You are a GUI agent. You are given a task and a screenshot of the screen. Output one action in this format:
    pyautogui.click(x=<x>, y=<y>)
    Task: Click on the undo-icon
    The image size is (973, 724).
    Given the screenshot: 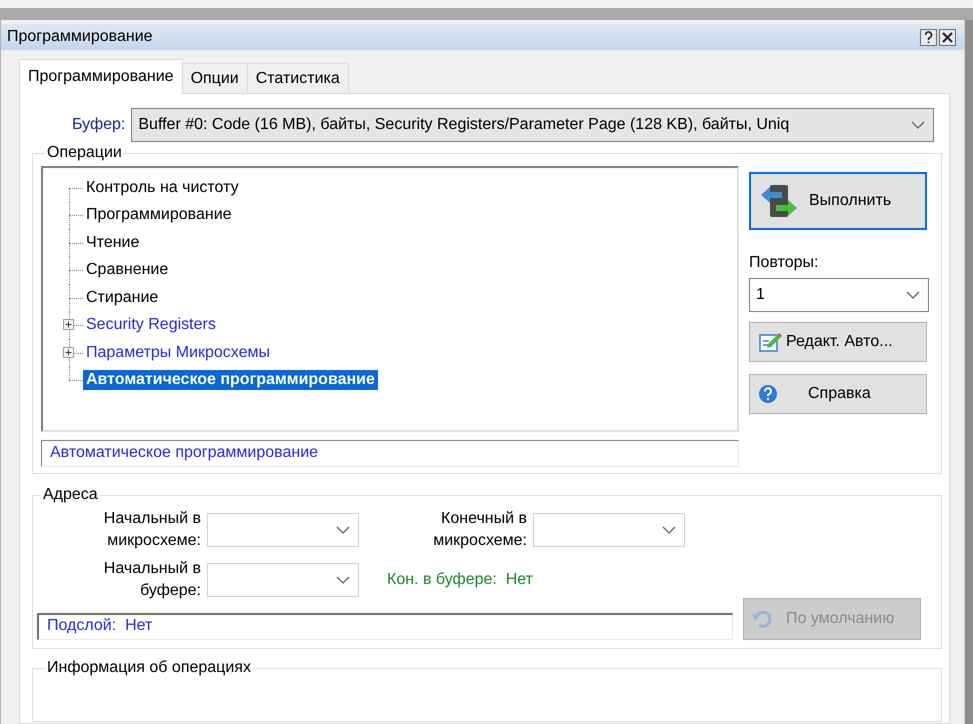 What is the action you would take?
    pyautogui.click(x=763, y=619)
    